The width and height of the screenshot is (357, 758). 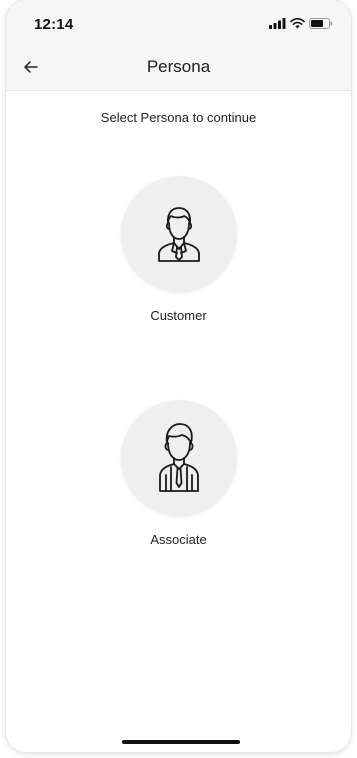 What do you see at coordinates (297, 23) in the screenshot?
I see `wifi-icon` at bounding box center [297, 23].